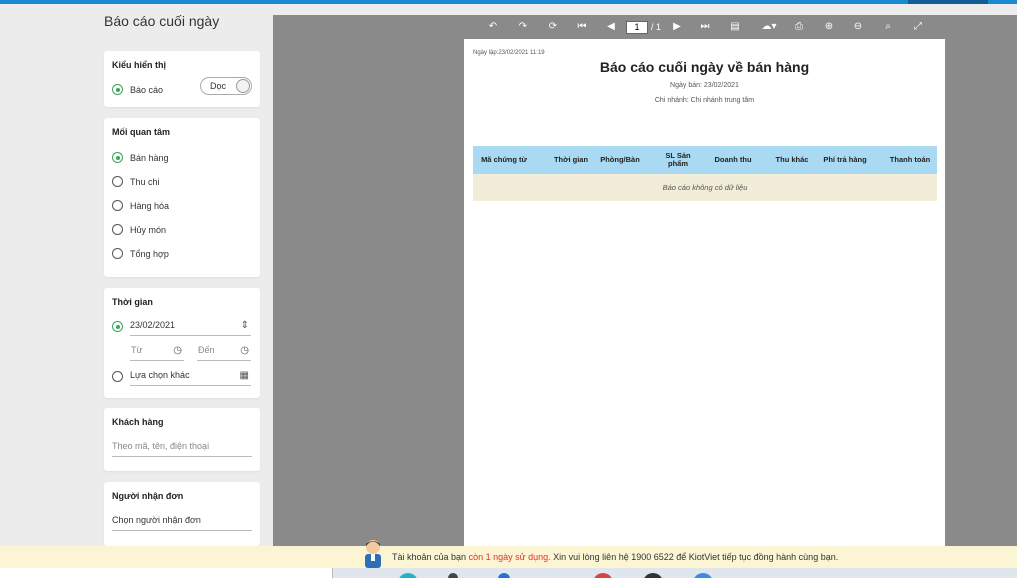 This screenshot has width=1017, height=578. I want to click on display-type-heading: Kiểu hiển thị, so click(139, 65).